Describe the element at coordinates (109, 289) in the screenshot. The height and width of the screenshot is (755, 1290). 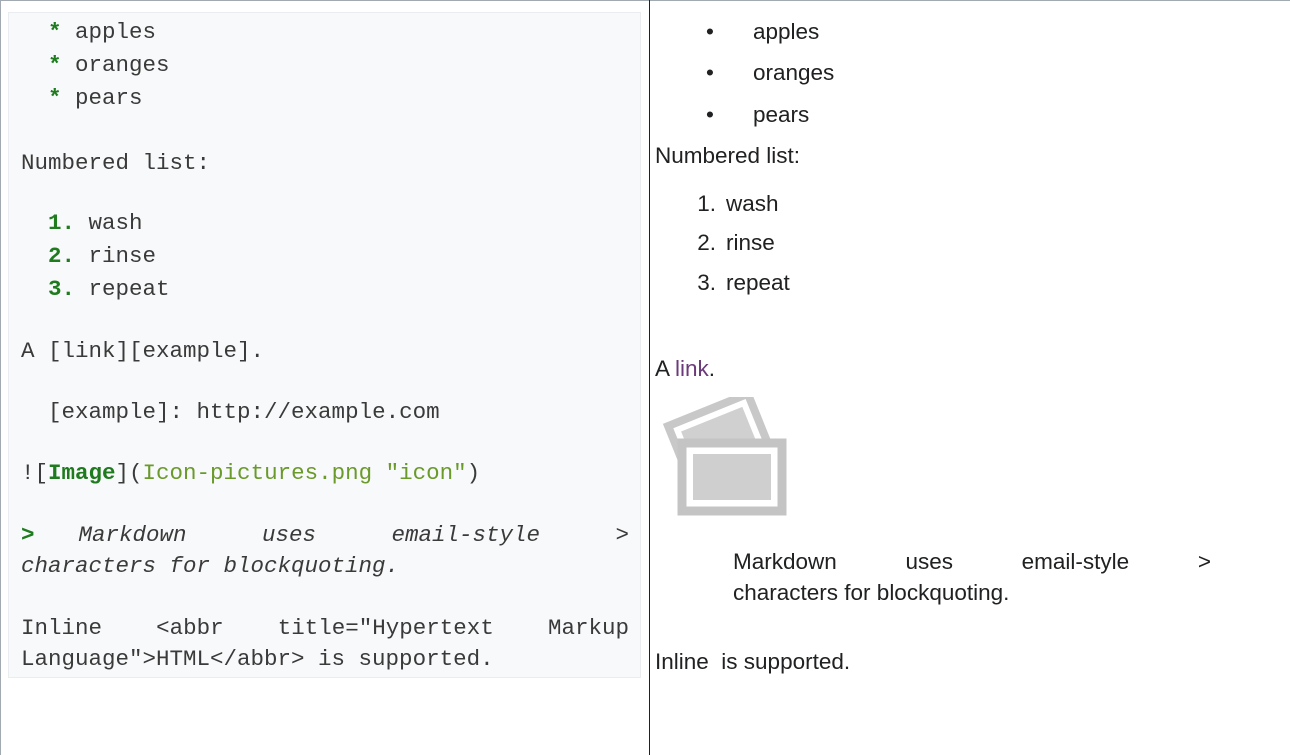
I see `source-numbered-item: 3. repeat` at that location.